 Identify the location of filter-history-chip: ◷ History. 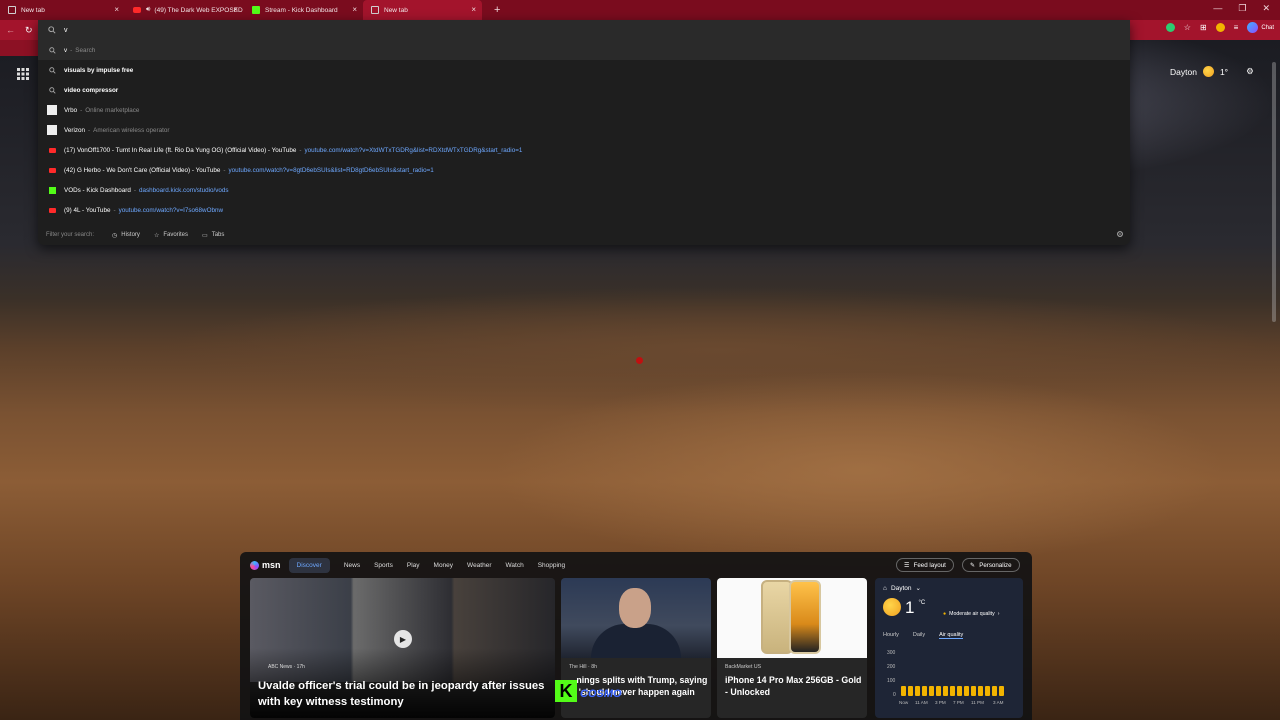
(126, 235).